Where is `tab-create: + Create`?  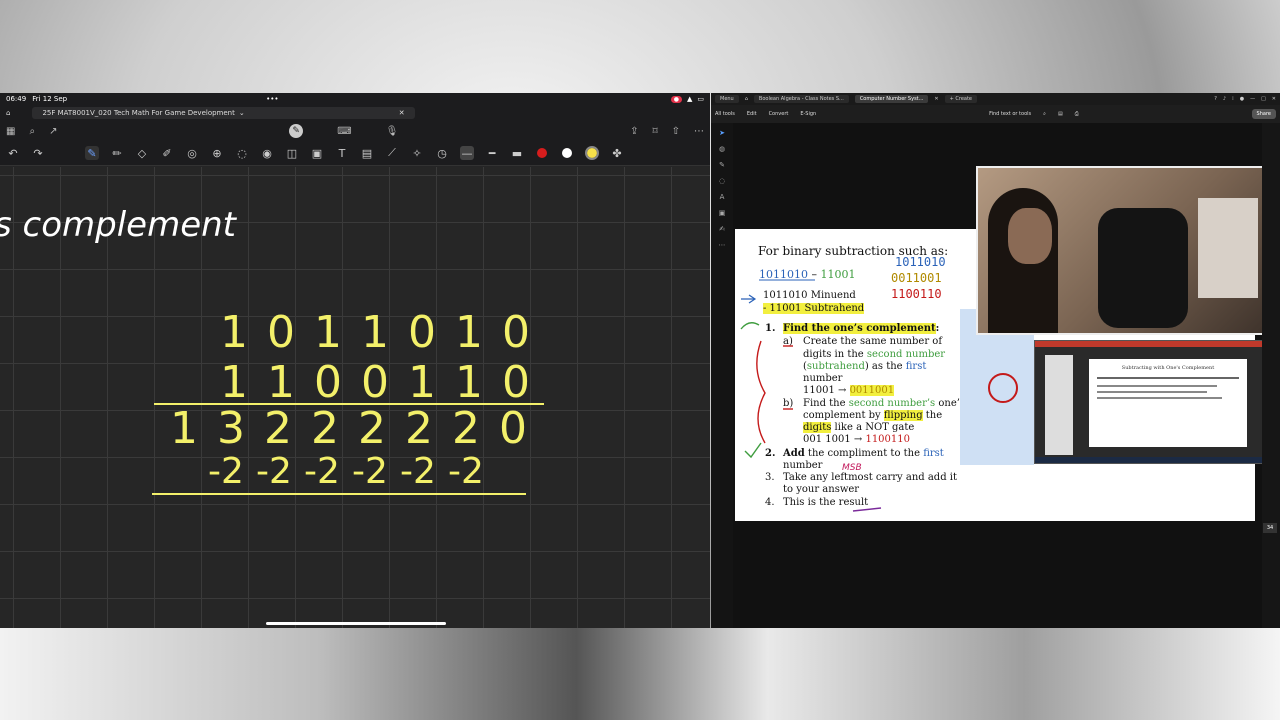
tab-create: + Create is located at coordinates (961, 99).